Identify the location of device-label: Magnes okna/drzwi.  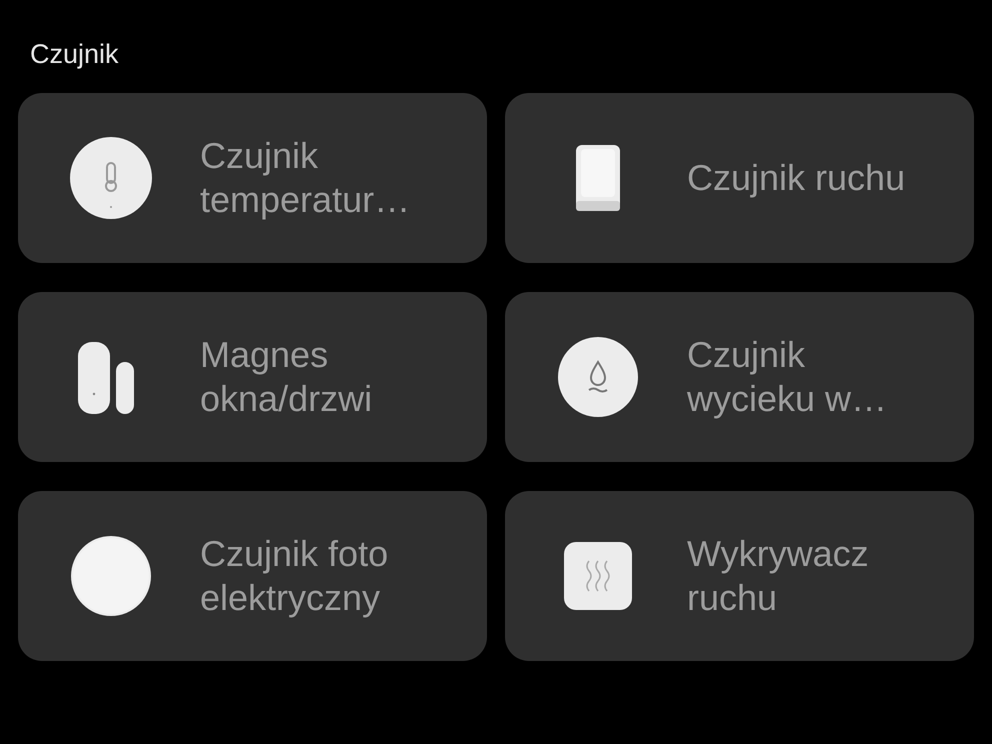
(287, 377).